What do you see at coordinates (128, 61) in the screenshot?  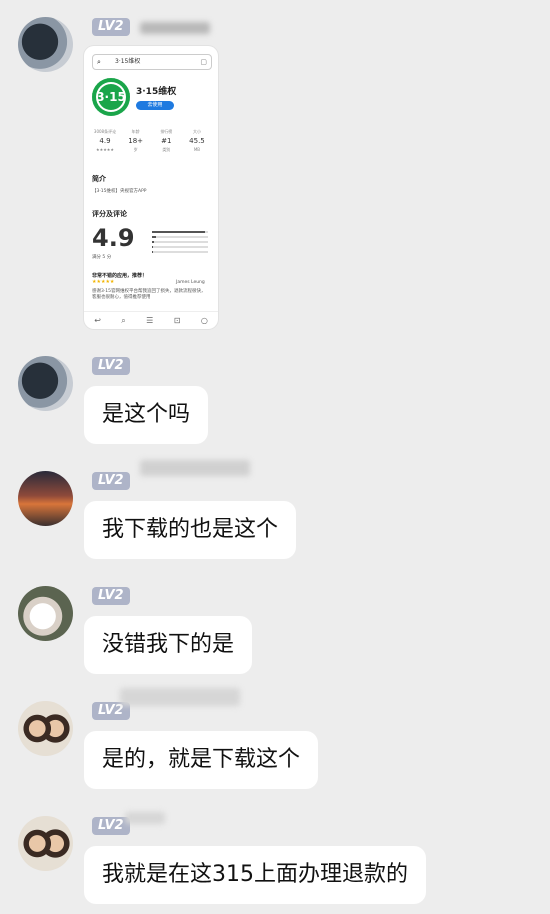 I see `search-query: 3·15维权` at bounding box center [128, 61].